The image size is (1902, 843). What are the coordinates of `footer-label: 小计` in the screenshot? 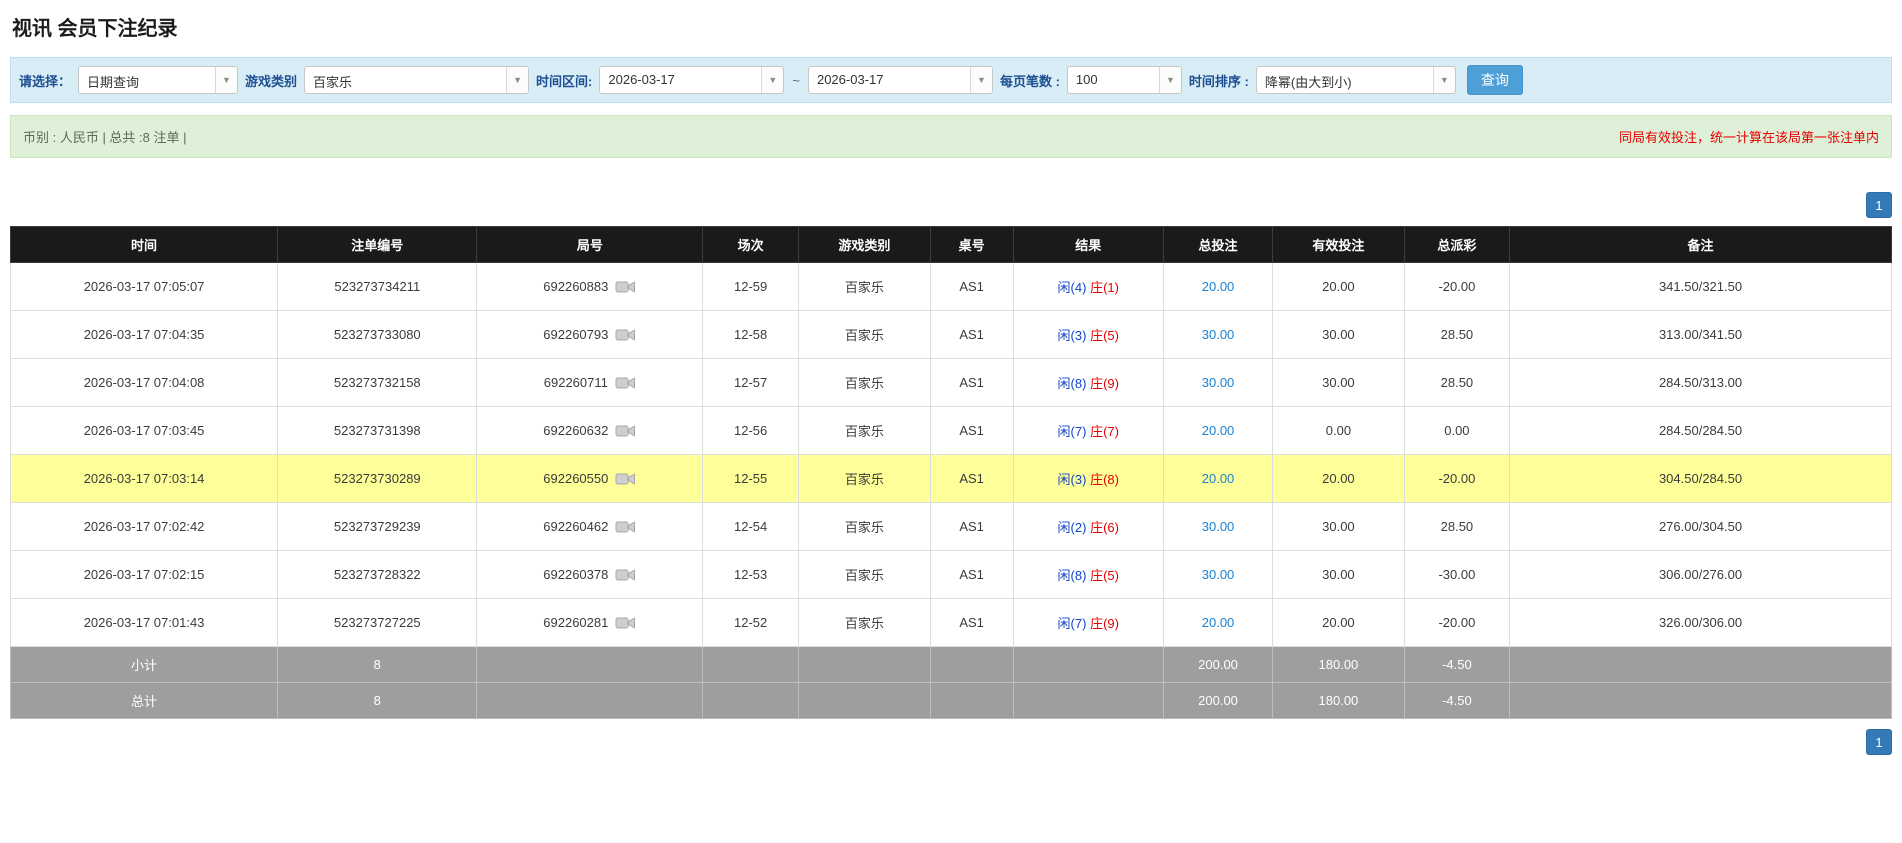 It's located at (144, 664).